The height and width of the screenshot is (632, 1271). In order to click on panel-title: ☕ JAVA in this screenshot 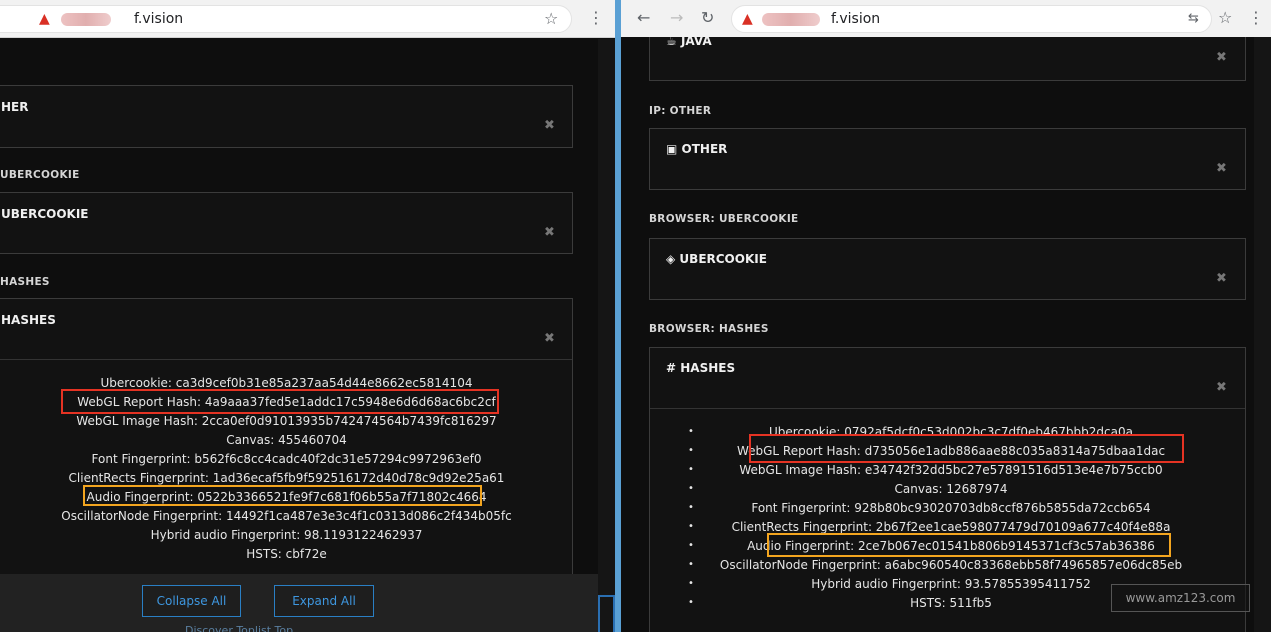, I will do `click(689, 42)`.